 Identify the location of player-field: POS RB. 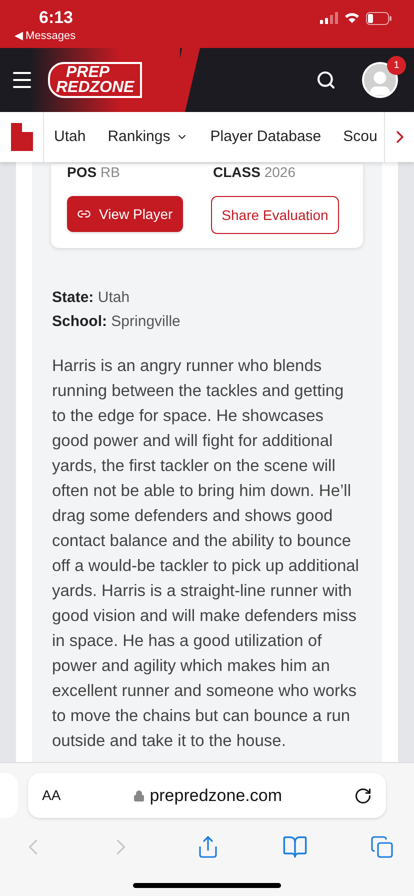
(140, 172).